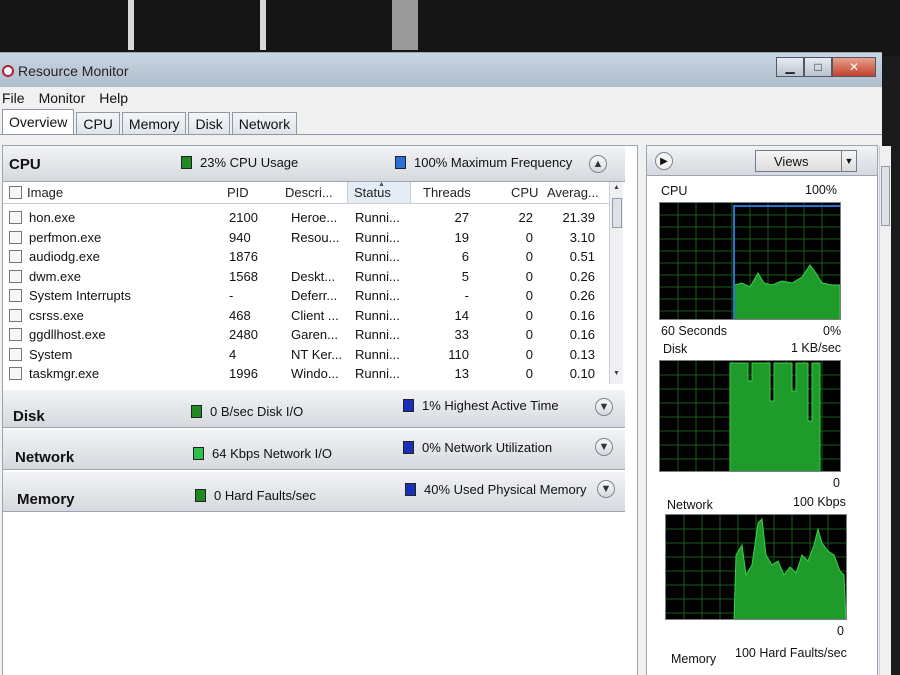 The width and height of the screenshot is (900, 675). I want to click on menu-bar: File Monitor Help, so click(441, 98).